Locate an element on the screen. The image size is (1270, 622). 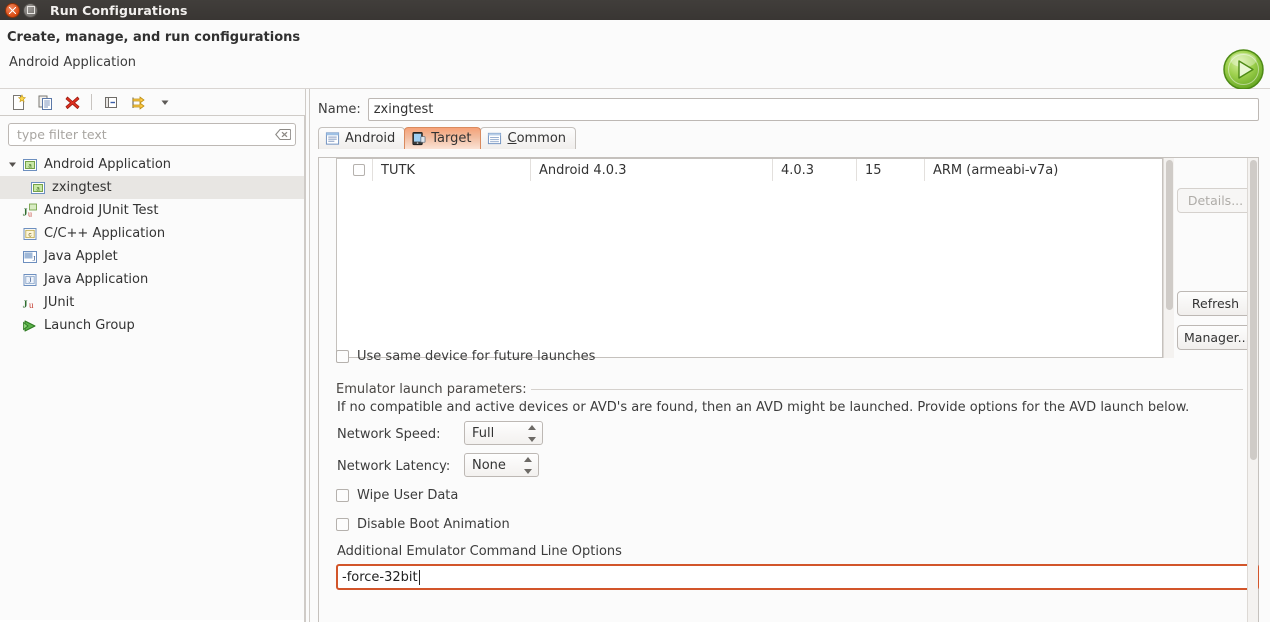
network-speed-label: Network Speed: is located at coordinates (389, 434).